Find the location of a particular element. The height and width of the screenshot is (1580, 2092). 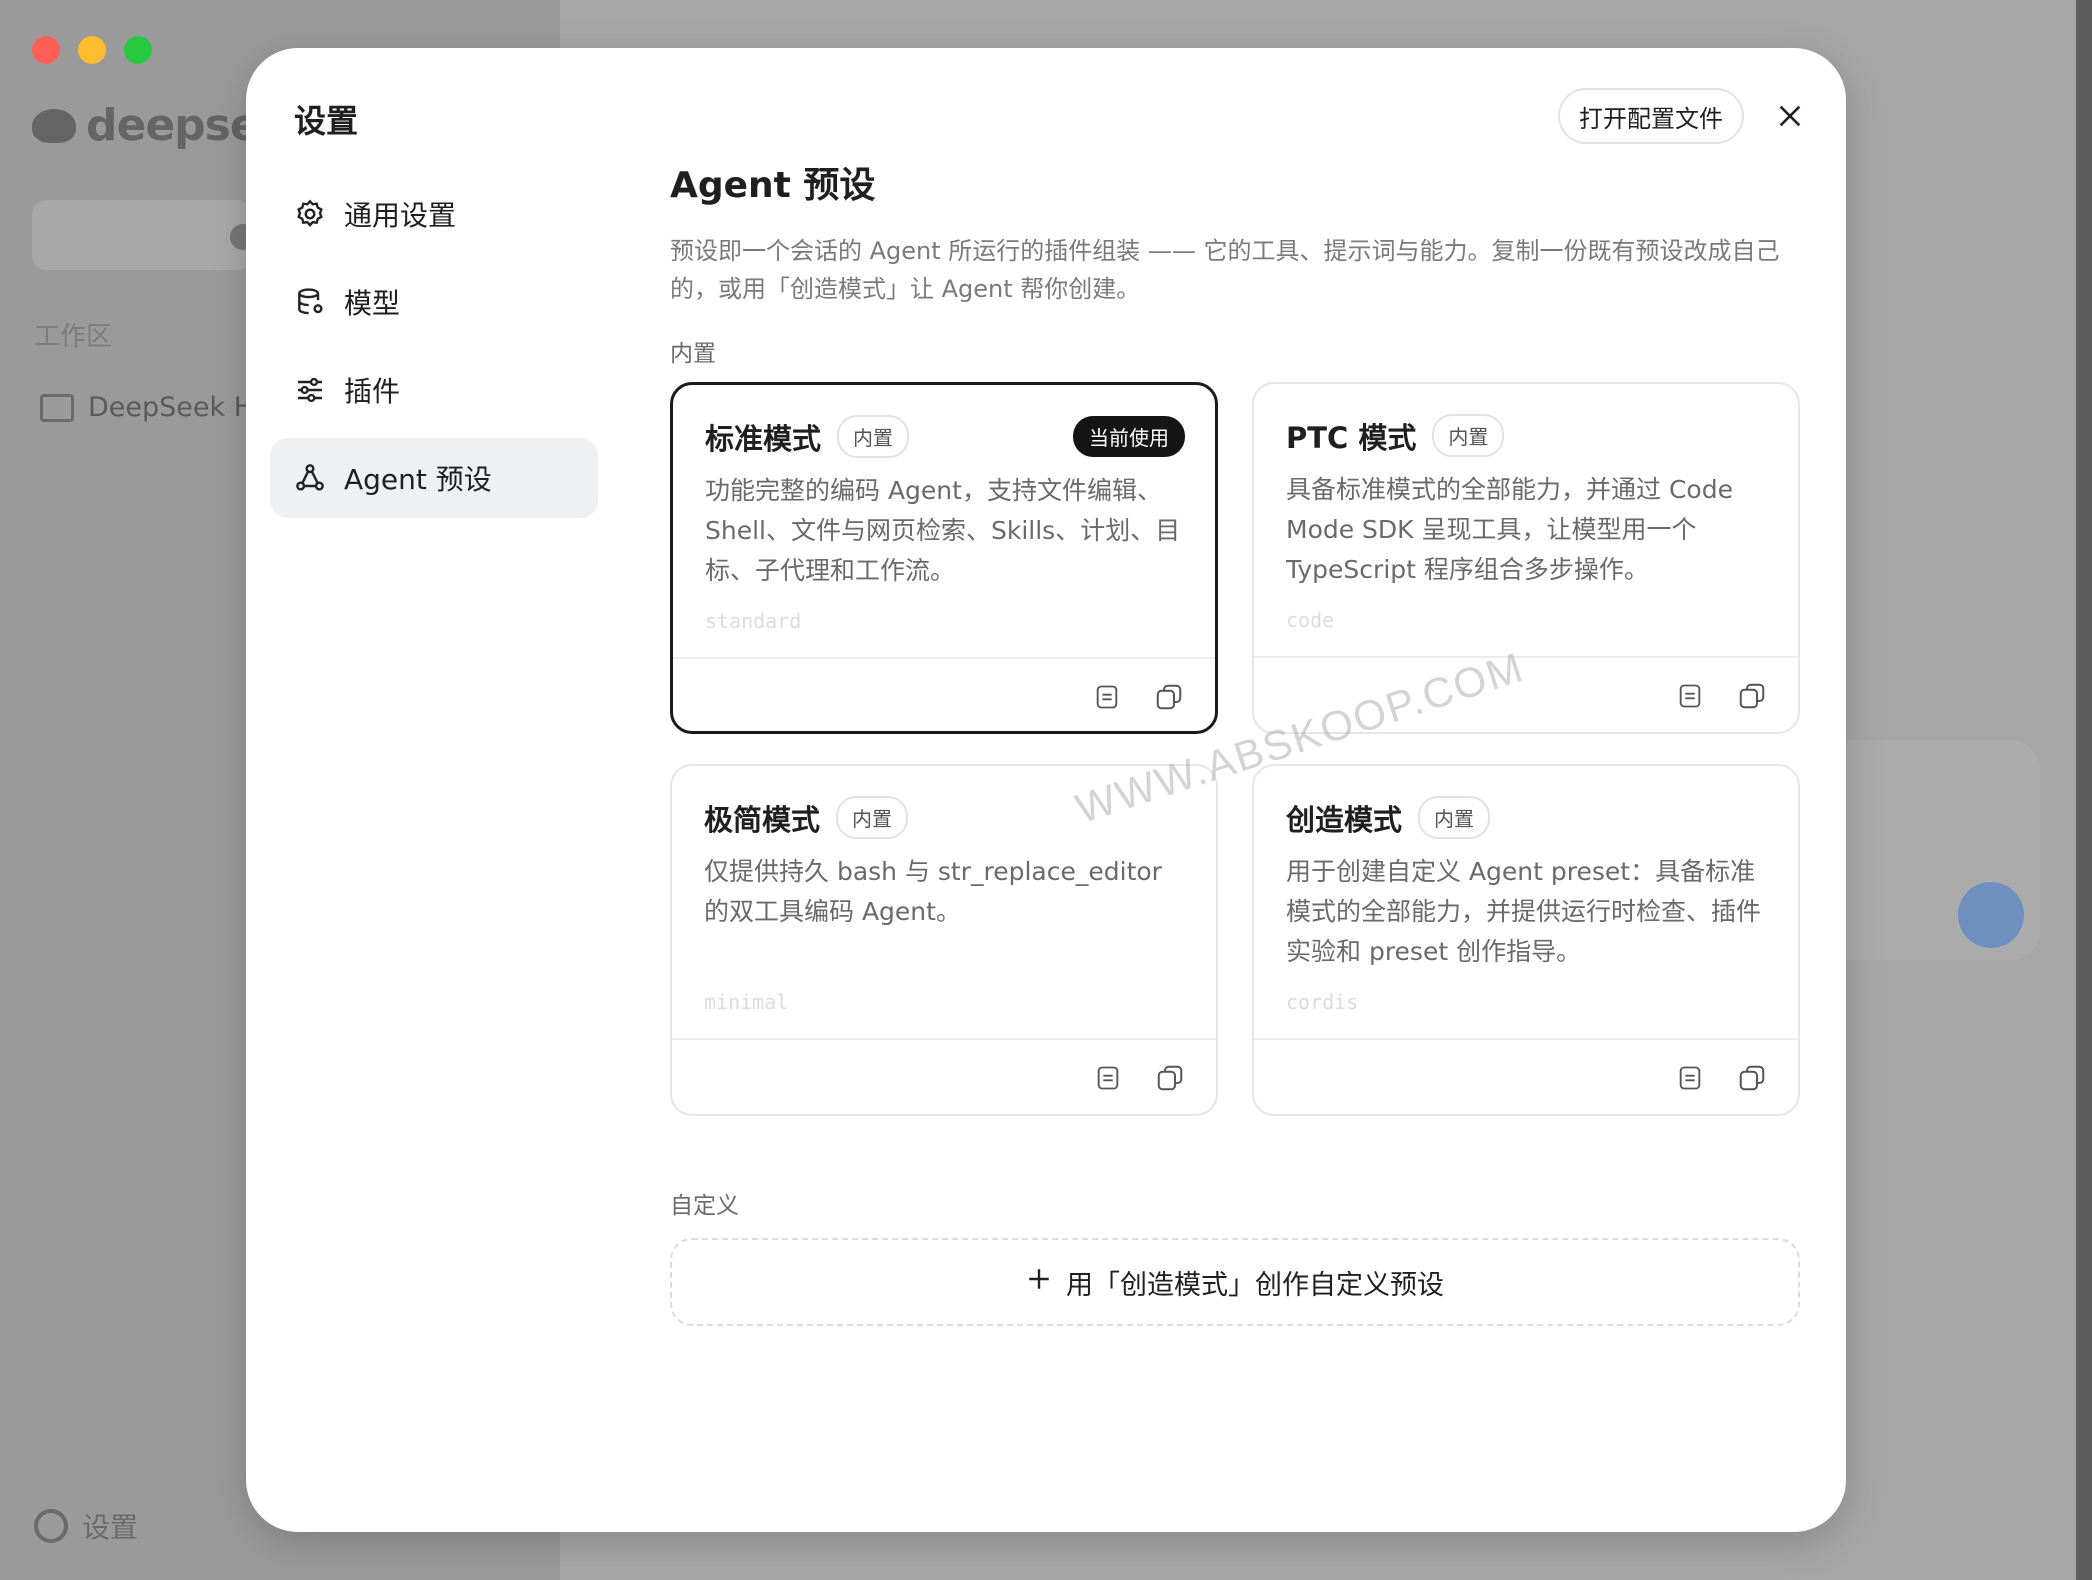

preset-title: 创造模式 is located at coordinates (1344, 819).